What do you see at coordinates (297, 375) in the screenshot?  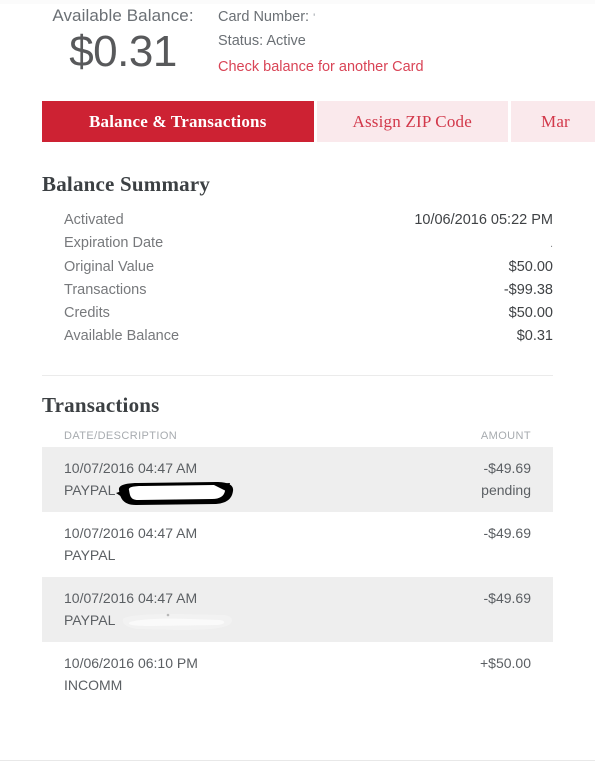 I see `section-divider` at bounding box center [297, 375].